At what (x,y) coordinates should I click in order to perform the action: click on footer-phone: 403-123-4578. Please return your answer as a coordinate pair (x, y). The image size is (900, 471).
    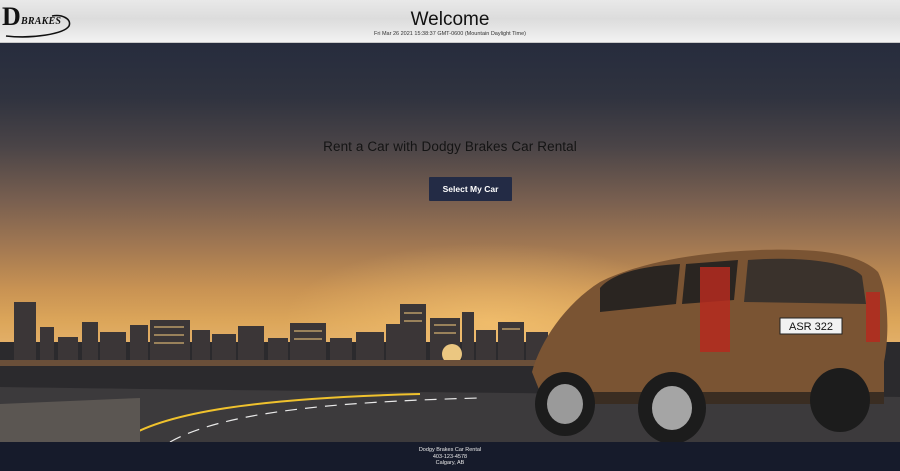
    Looking at the image, I should click on (450, 456).